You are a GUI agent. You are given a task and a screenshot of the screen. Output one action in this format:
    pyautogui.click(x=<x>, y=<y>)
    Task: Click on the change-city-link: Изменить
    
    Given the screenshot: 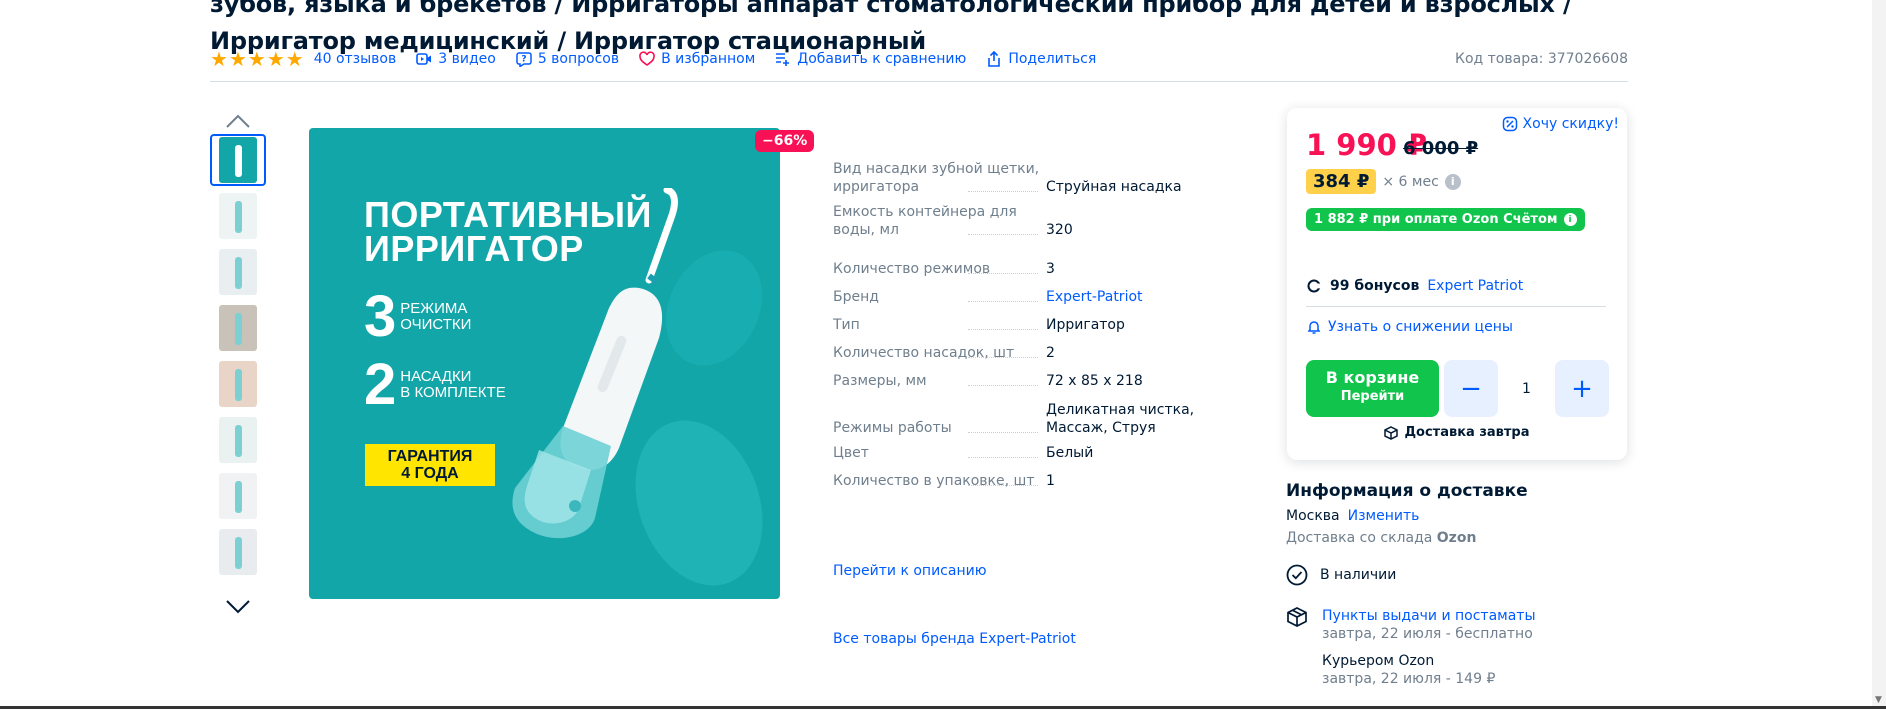 What is the action you would take?
    pyautogui.click(x=1384, y=516)
    